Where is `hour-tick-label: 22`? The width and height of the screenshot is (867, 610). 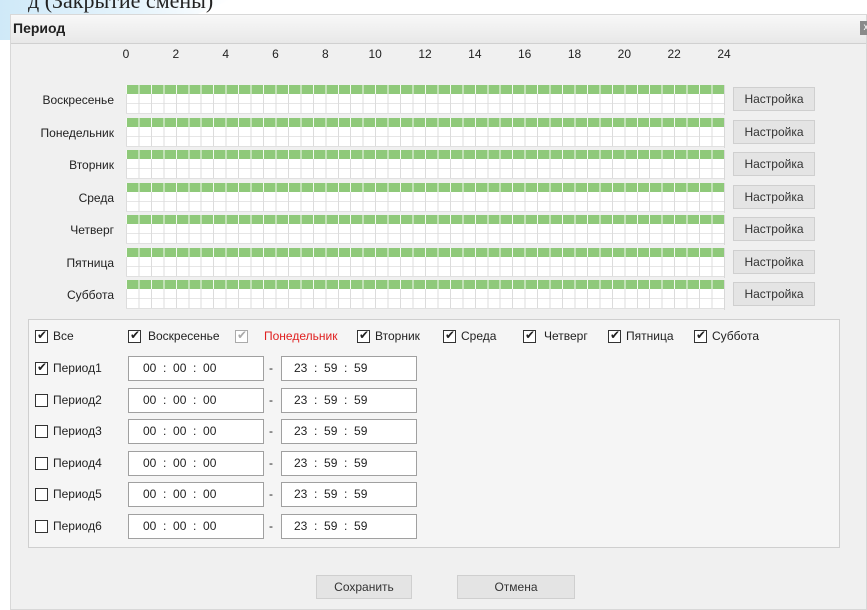 hour-tick-label: 22 is located at coordinates (674, 54).